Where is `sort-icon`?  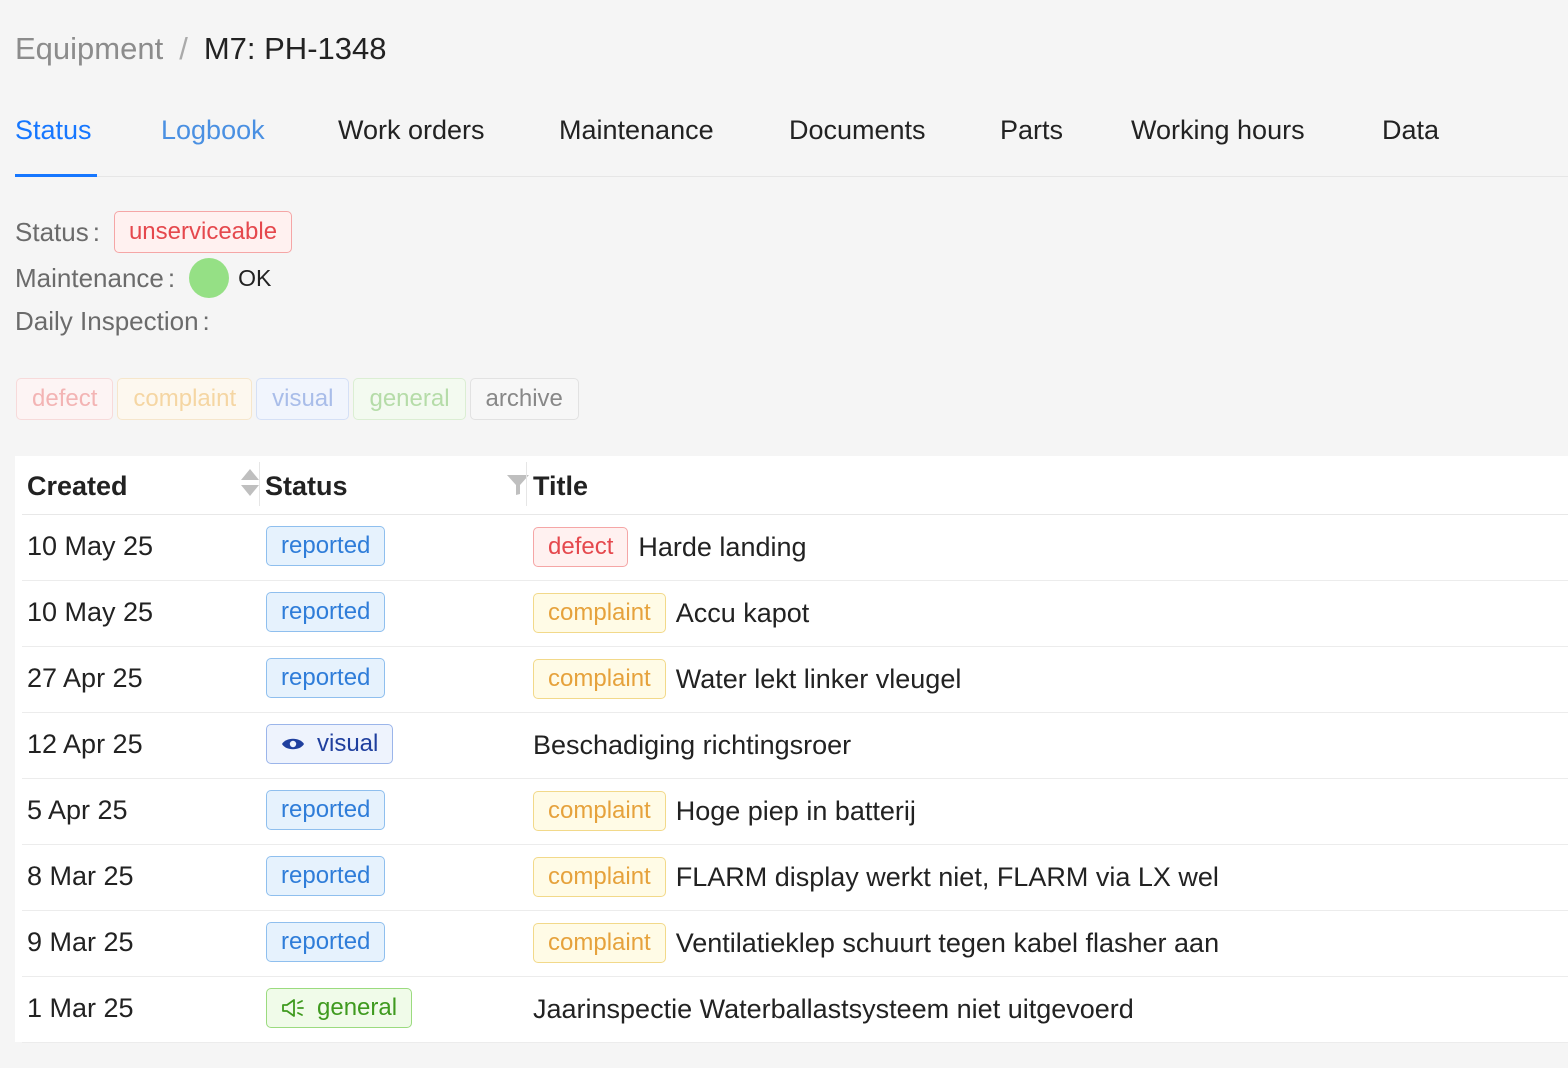 sort-icon is located at coordinates (250, 484).